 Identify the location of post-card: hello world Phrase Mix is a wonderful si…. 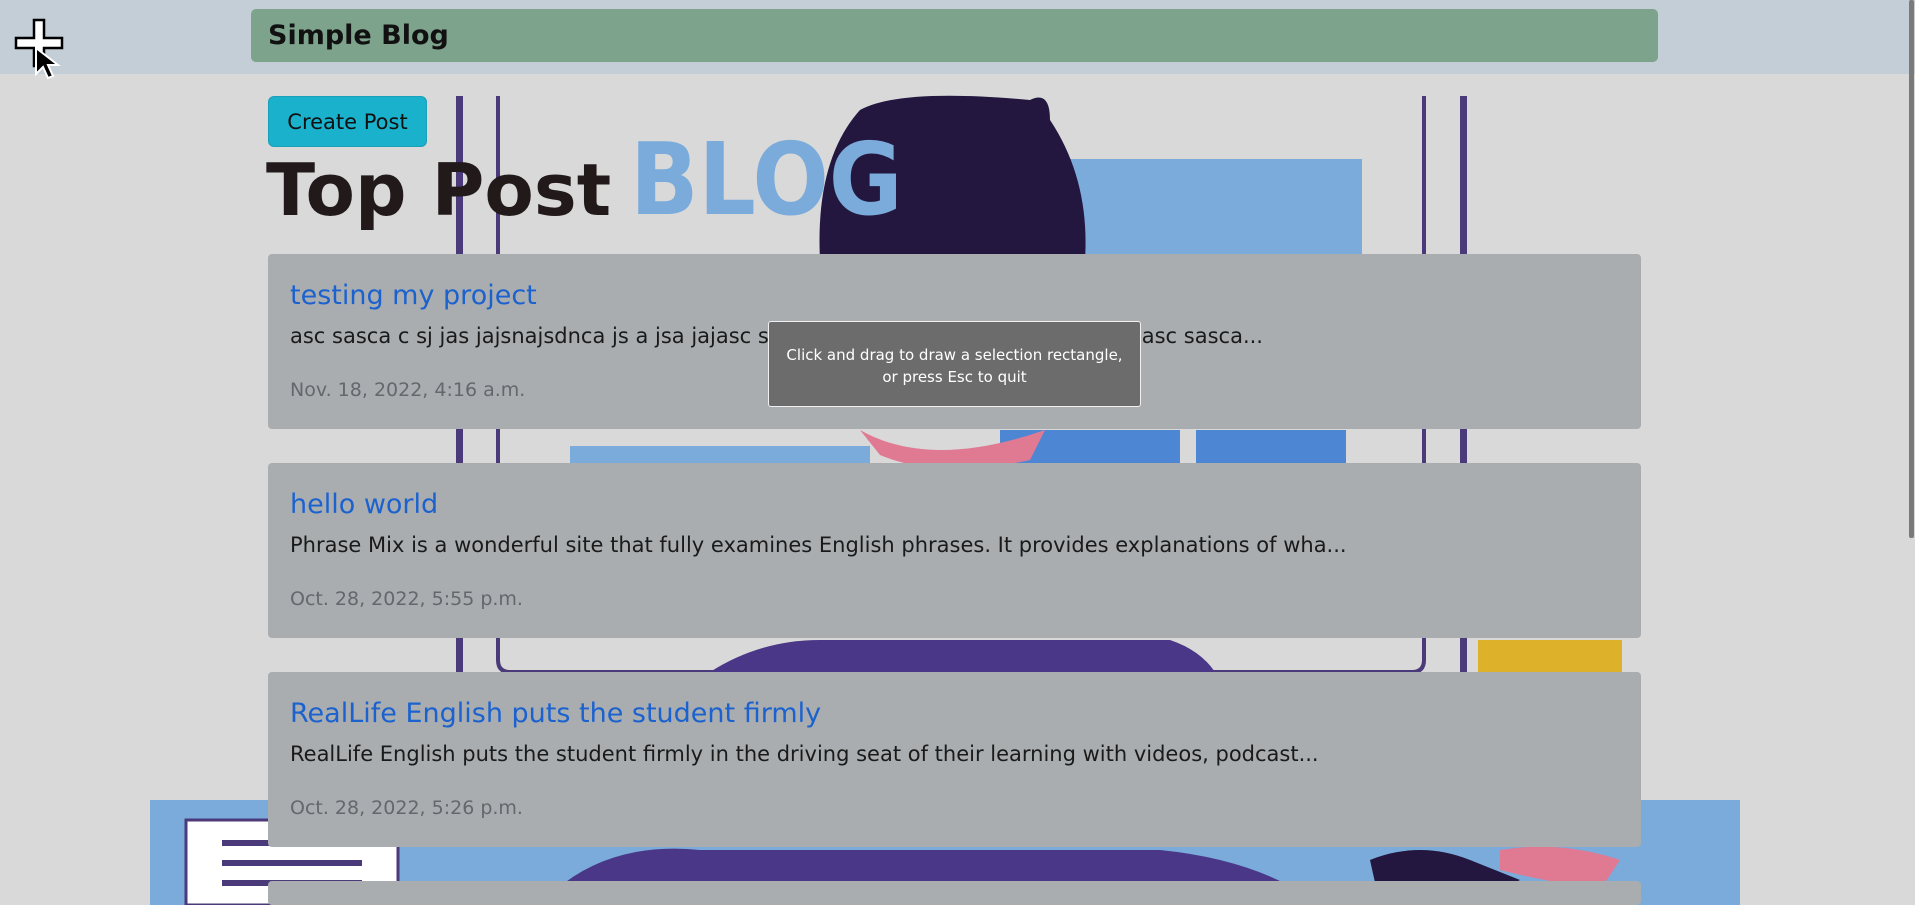
(954, 550).